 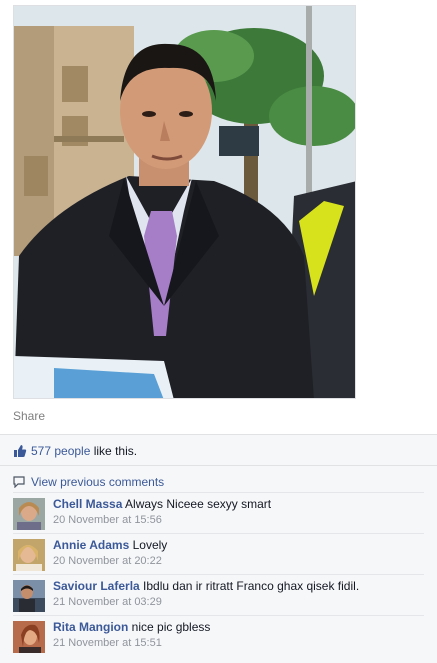 I want to click on comment-author: Rita Mangion, so click(x=90, y=627).